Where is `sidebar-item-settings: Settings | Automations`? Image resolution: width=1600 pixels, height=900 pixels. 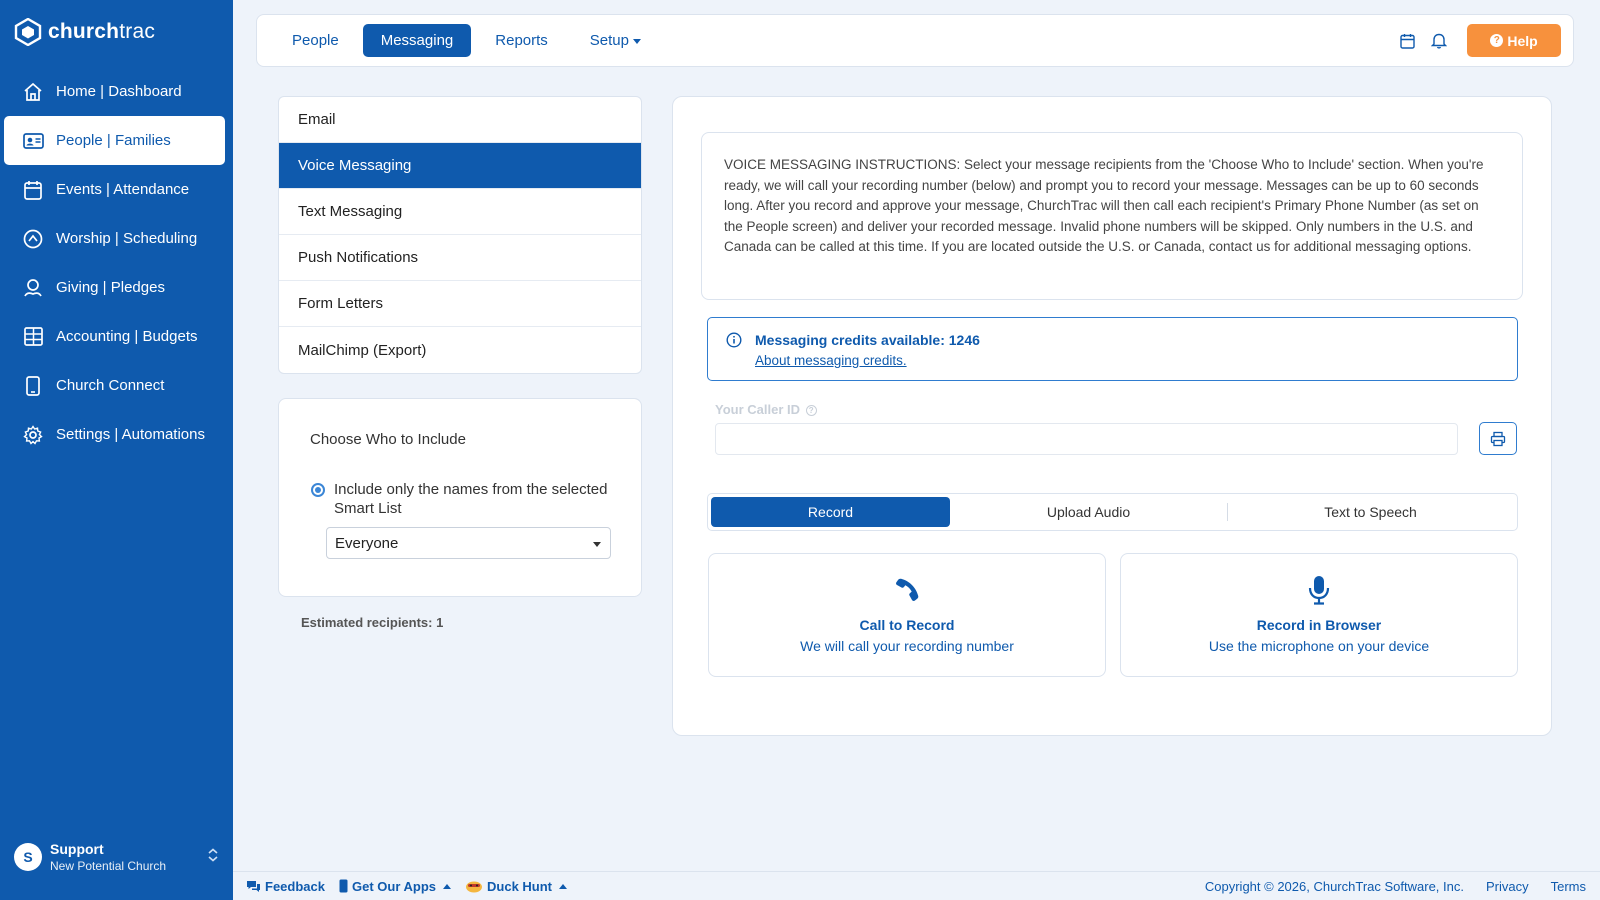
sidebar-item-settings: Settings | Automations is located at coordinates (114, 434).